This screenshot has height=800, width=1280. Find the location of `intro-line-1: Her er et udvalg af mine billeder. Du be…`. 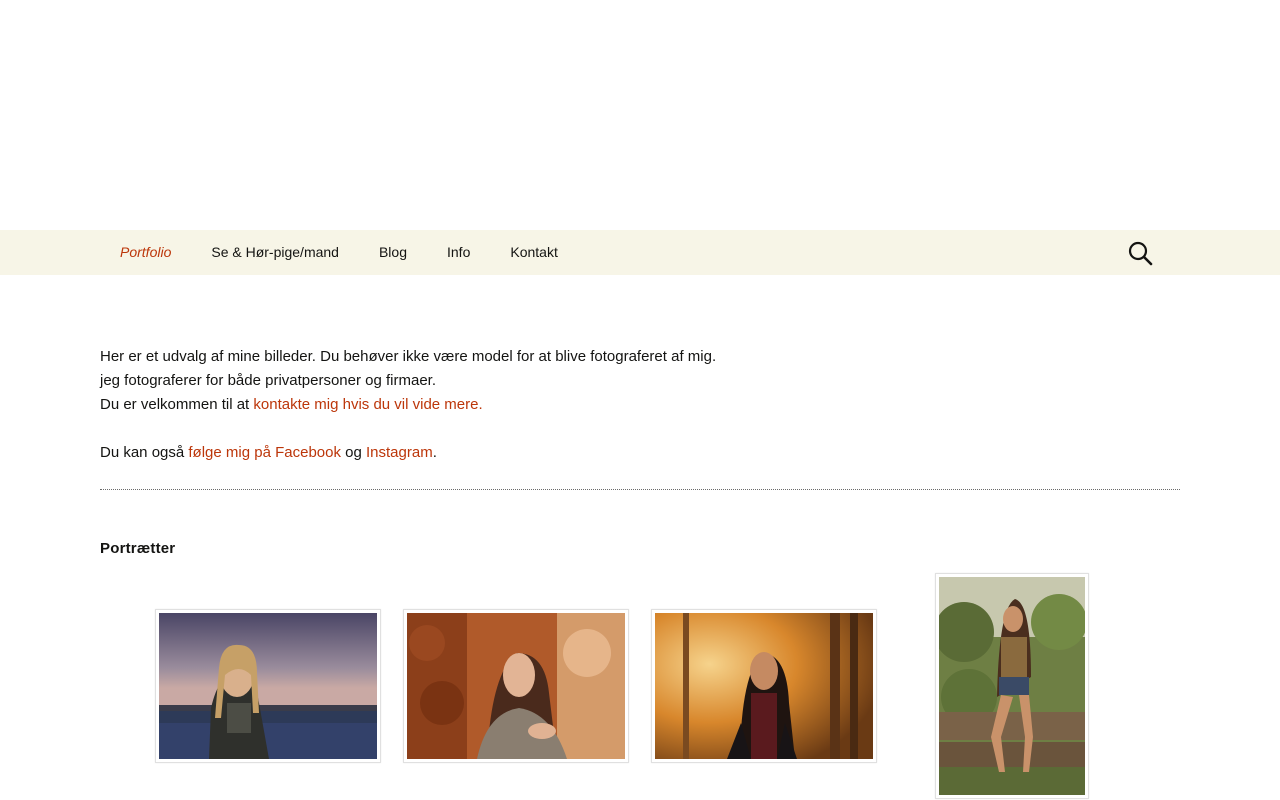

intro-line-1: Her er et udvalg af mine billeder. Du be… is located at coordinates (408, 356).